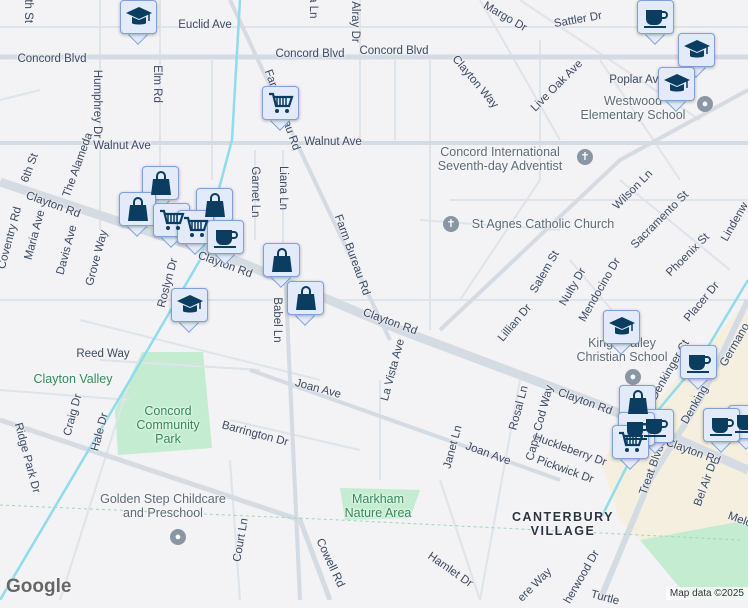  I want to click on poi-line: Concord, so click(167, 411).